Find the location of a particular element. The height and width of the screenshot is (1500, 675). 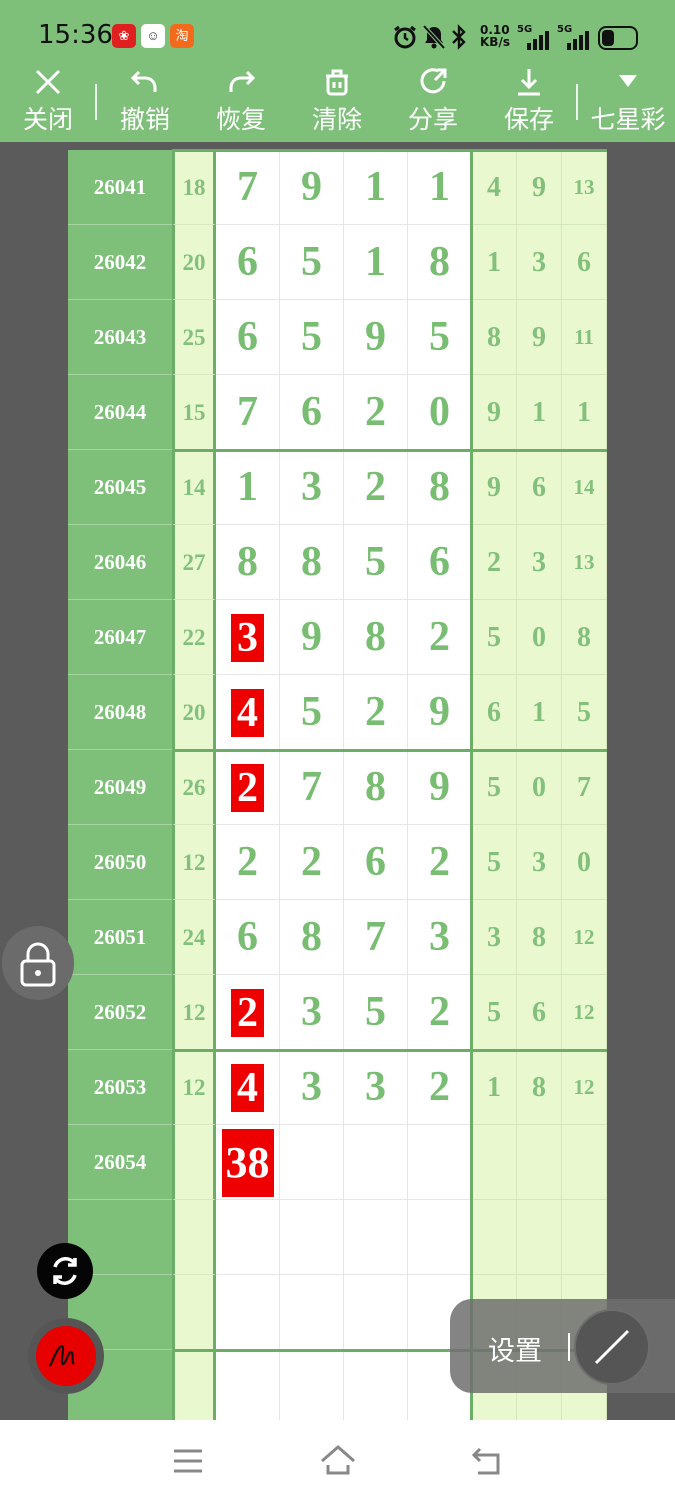

issue-number: 26051 is located at coordinates (120, 937).